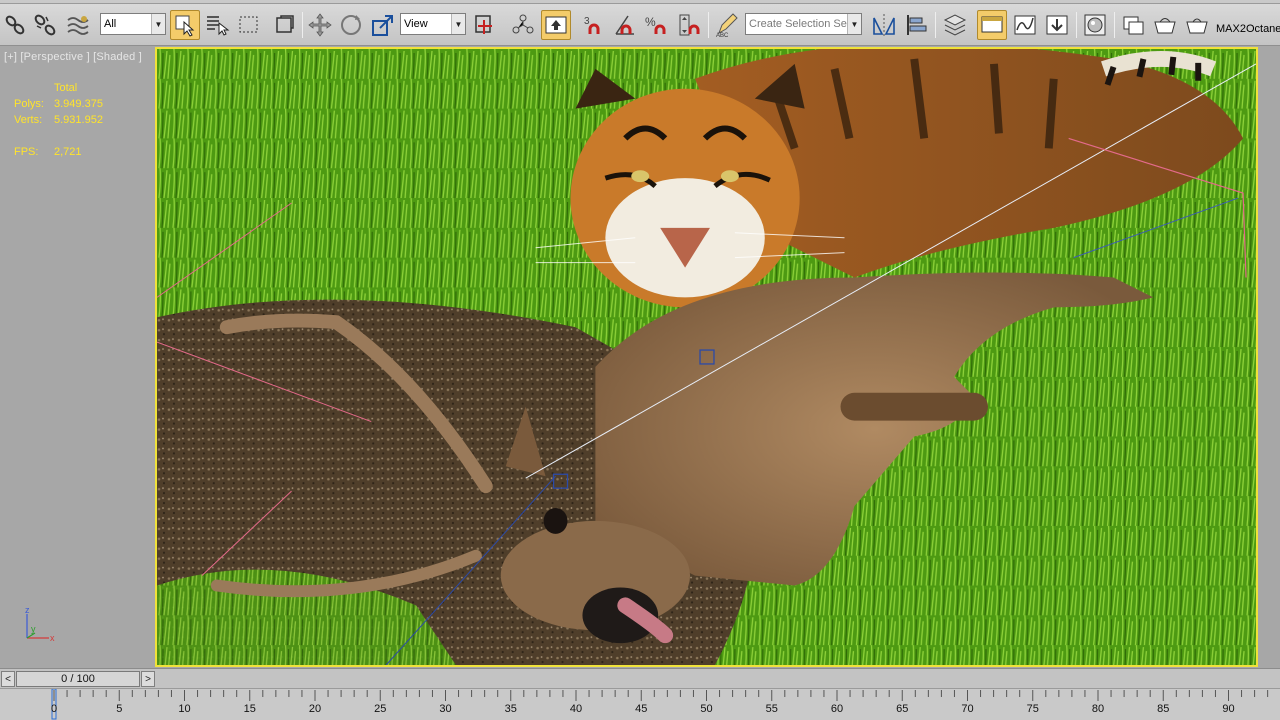 This screenshot has height=720, width=1280. I want to click on rendered-frame-icon, so click(1165, 25).